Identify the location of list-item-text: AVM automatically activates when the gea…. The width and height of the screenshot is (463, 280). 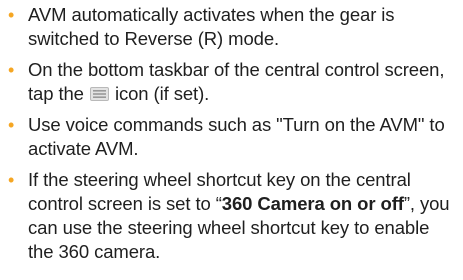
(211, 26).